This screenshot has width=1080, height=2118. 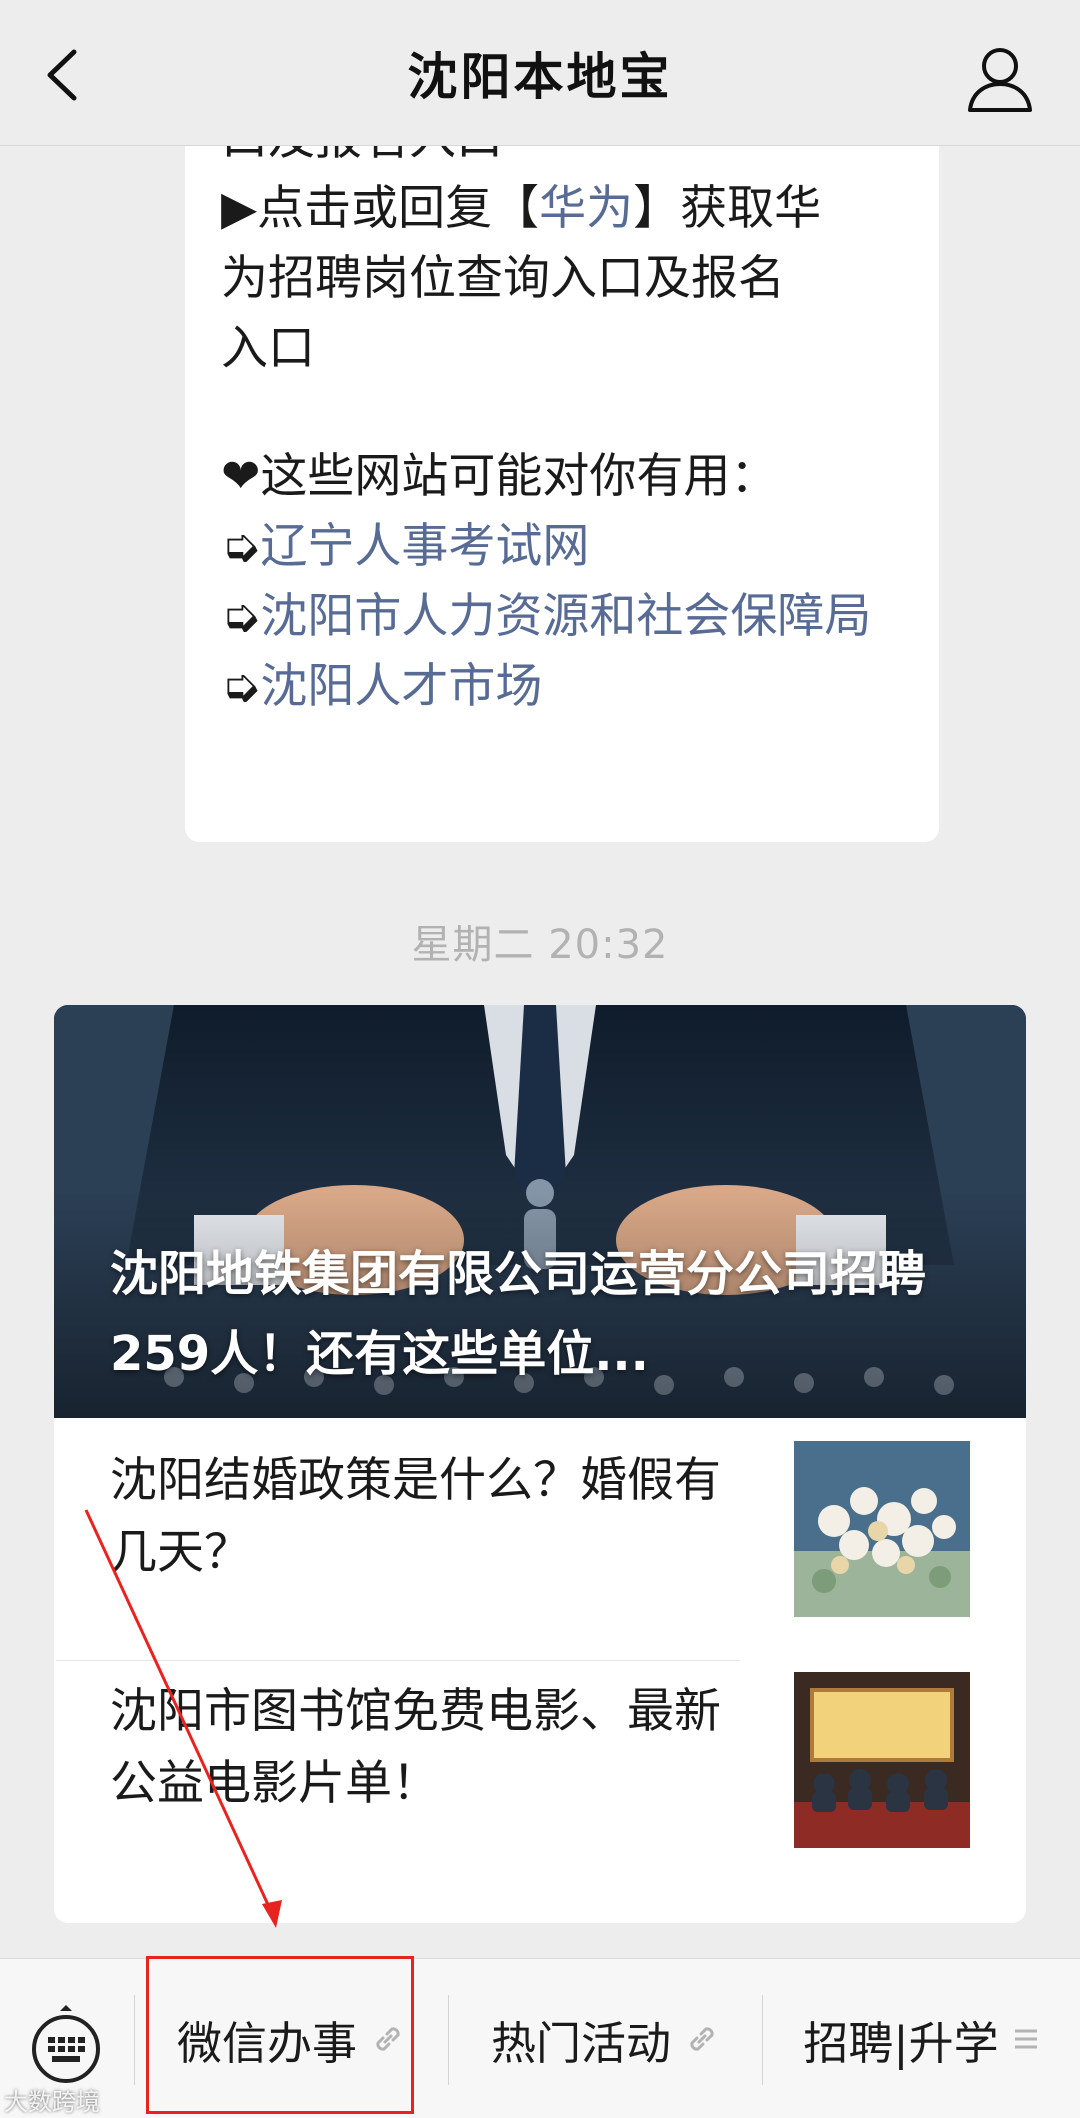 I want to click on message-timestamp: 星期二 20:32, so click(x=540, y=945).